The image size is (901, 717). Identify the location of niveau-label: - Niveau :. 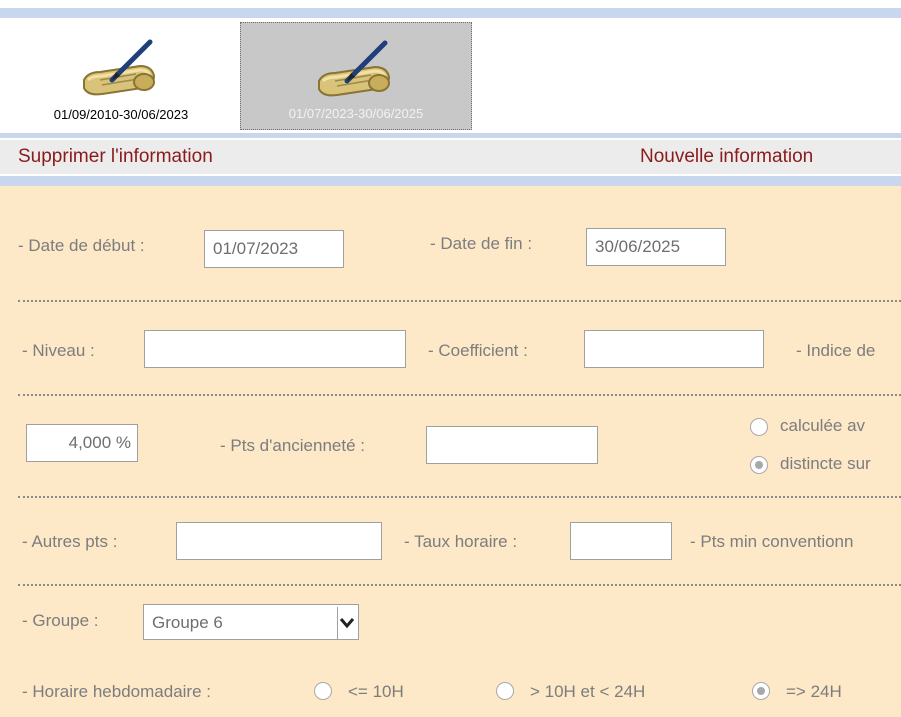
(58, 350).